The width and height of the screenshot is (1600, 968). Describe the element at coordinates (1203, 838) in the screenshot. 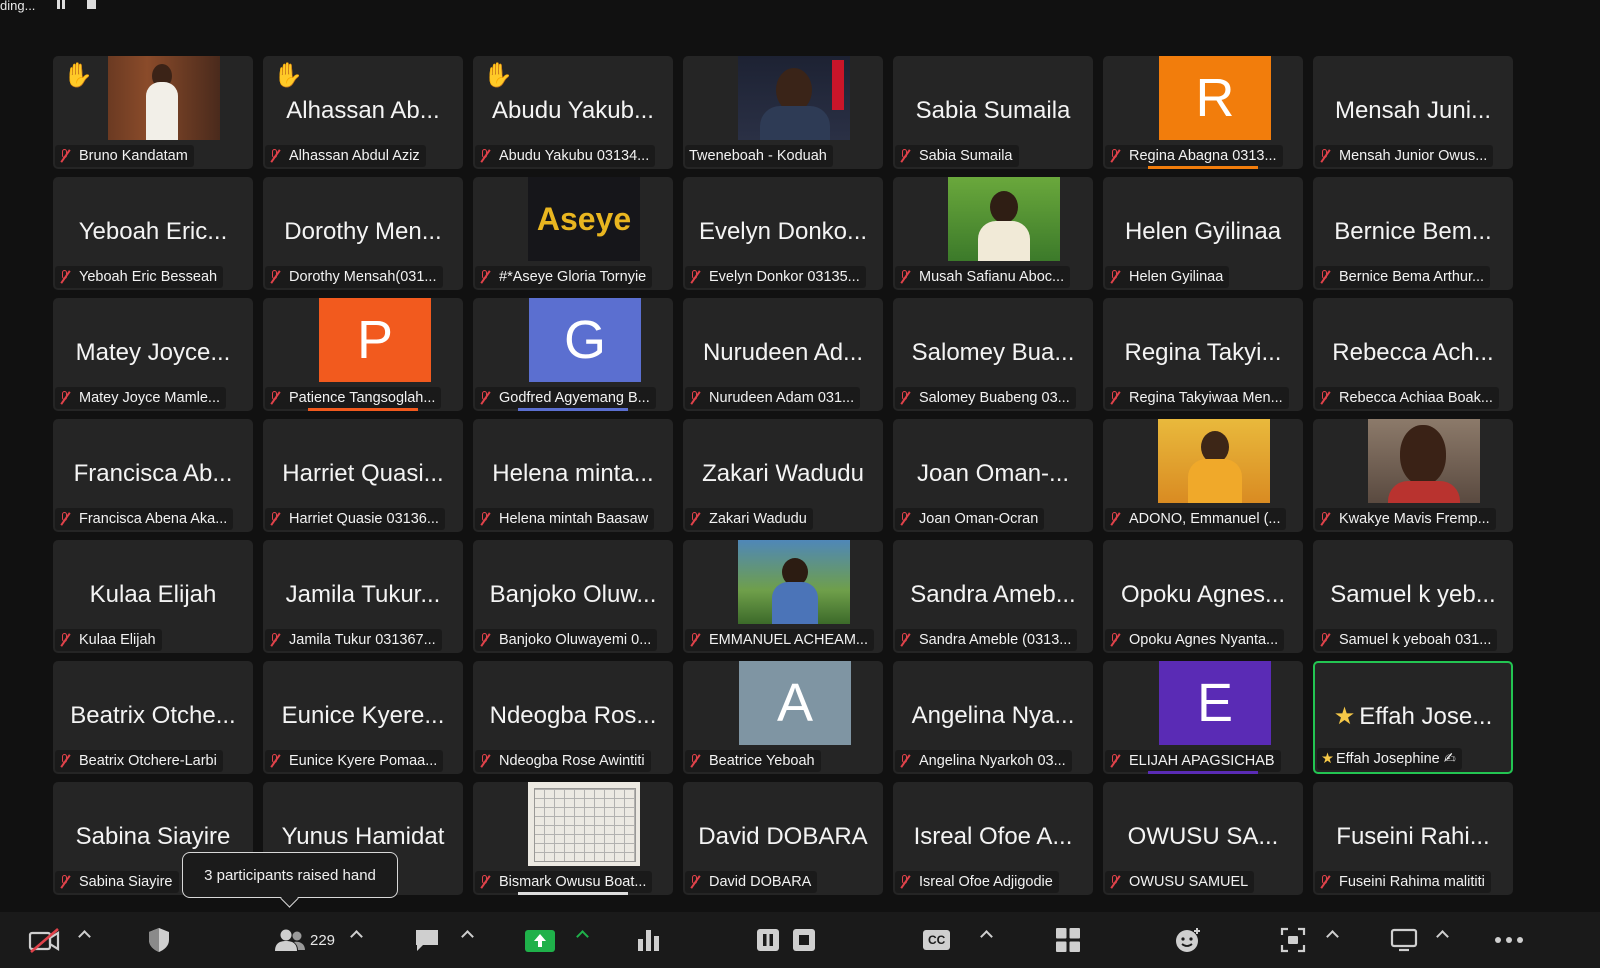

I see `participant-tile: OWUSU SA... OWUSU SAMUEL` at that location.